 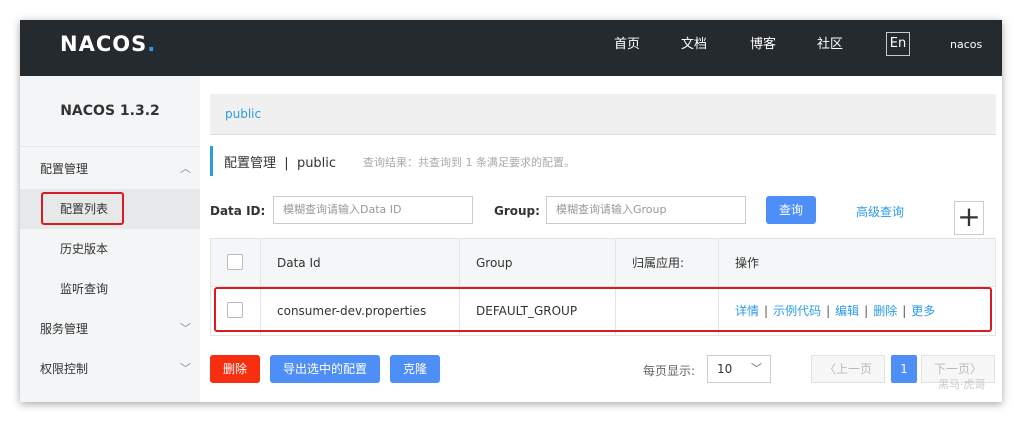 What do you see at coordinates (243, 114) in the screenshot?
I see `breadcrumb-namespace: public` at bounding box center [243, 114].